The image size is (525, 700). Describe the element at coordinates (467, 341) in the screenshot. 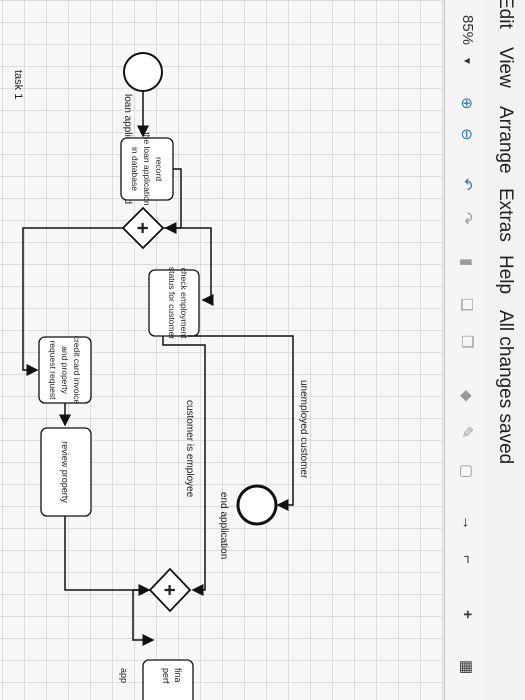

I see `to-back-icon: ❐` at that location.